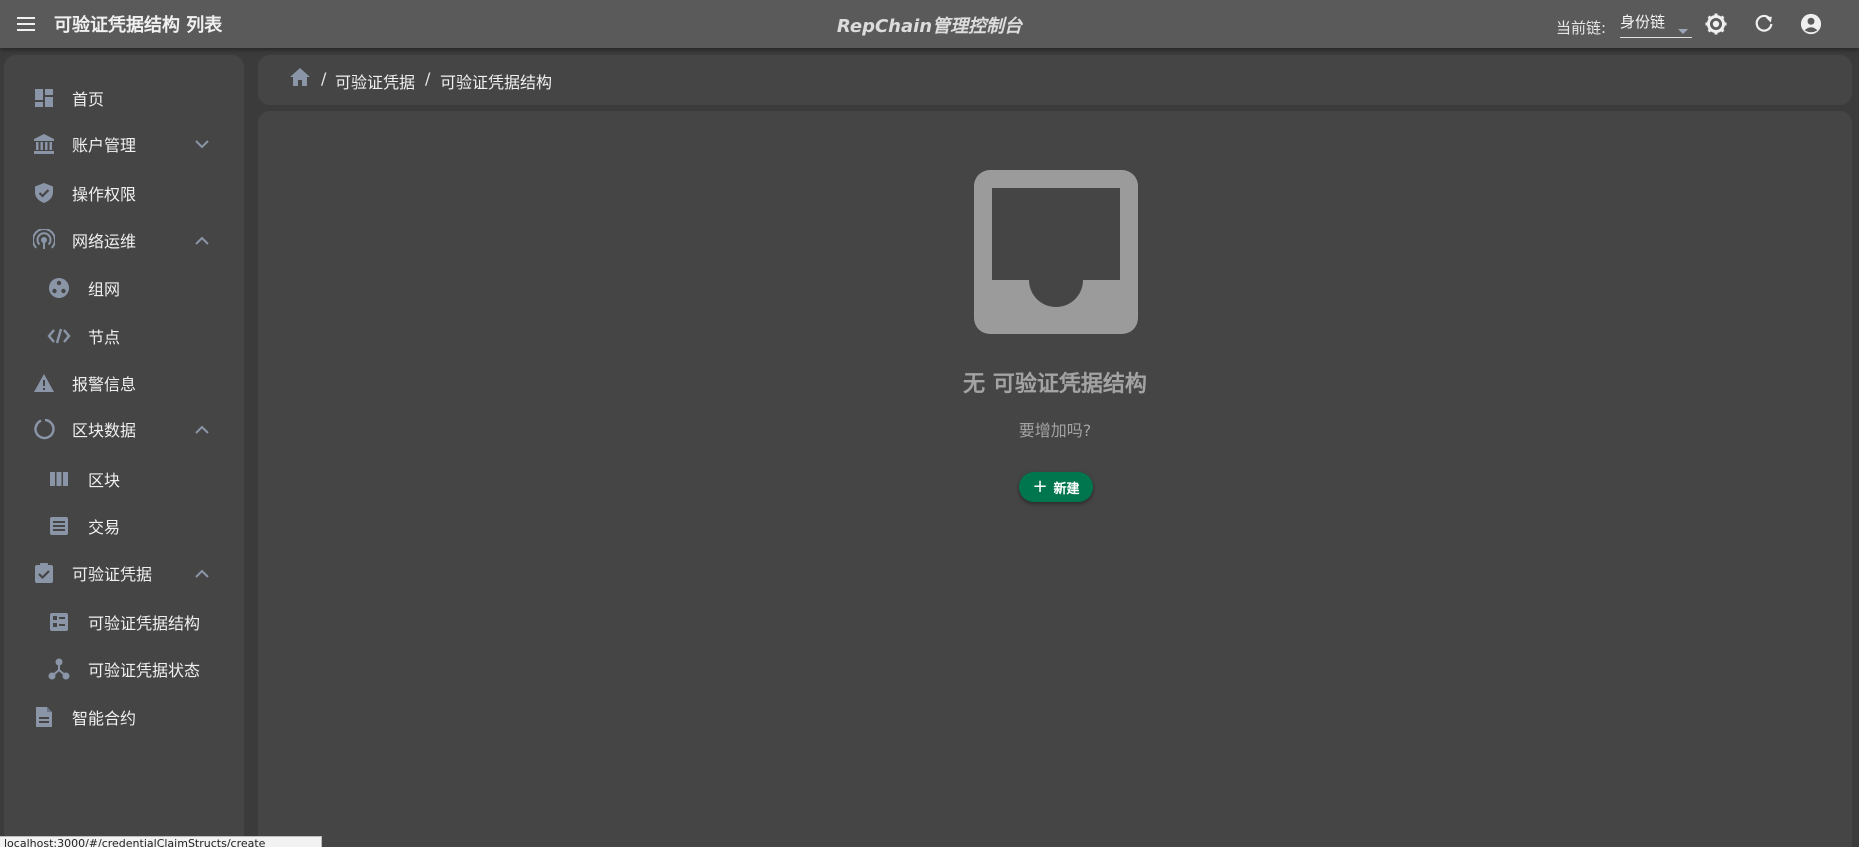 The height and width of the screenshot is (847, 1859). Describe the element at coordinates (1056, 252) in the screenshot. I see `inbox-empty-icon` at that location.